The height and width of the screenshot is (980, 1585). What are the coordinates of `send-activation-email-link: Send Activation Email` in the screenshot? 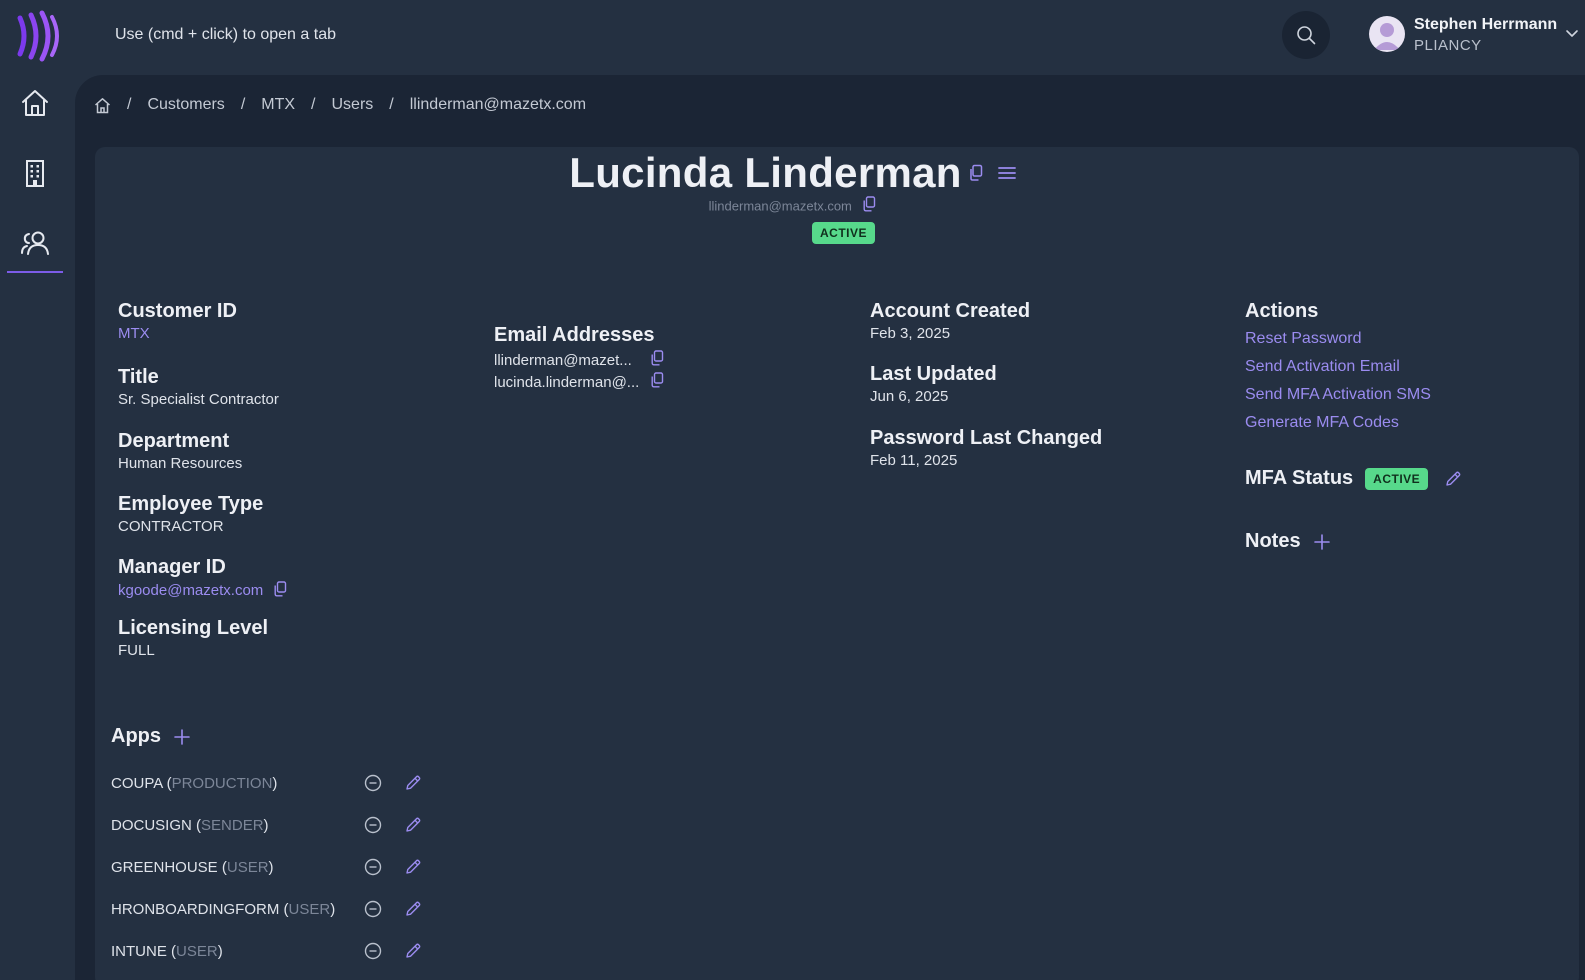 It's located at (1338, 367).